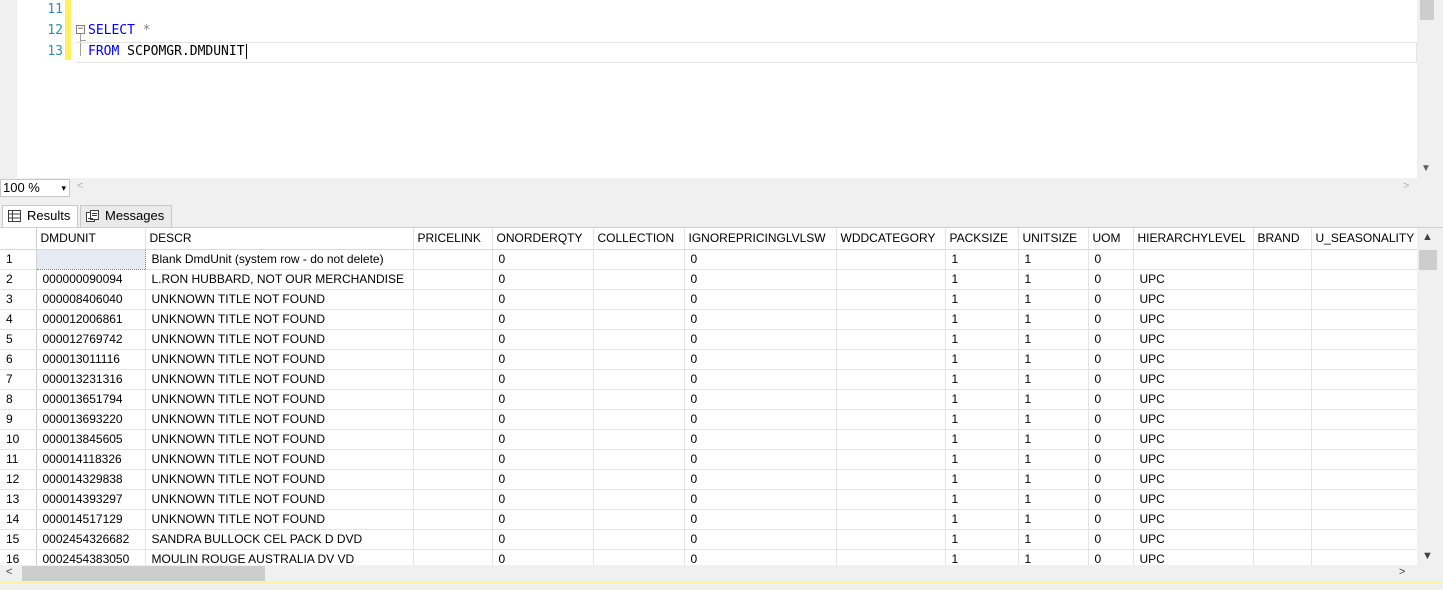 The width and height of the screenshot is (1443, 590). What do you see at coordinates (18, 539) in the screenshot?
I see `row-number: 15` at bounding box center [18, 539].